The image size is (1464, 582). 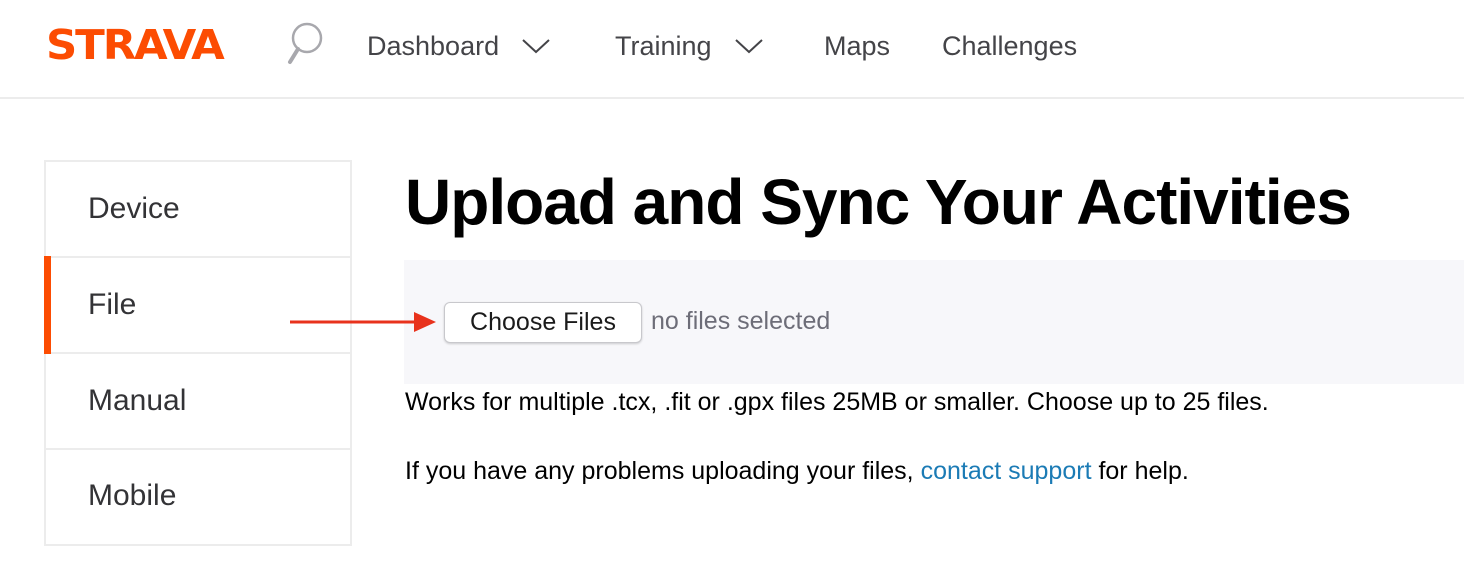 I want to click on sidebar-item-label: File, so click(x=112, y=304).